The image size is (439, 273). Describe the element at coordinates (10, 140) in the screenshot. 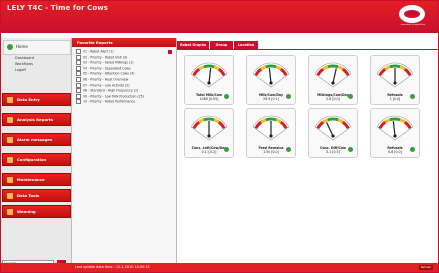

I see `bell-icon` at that location.